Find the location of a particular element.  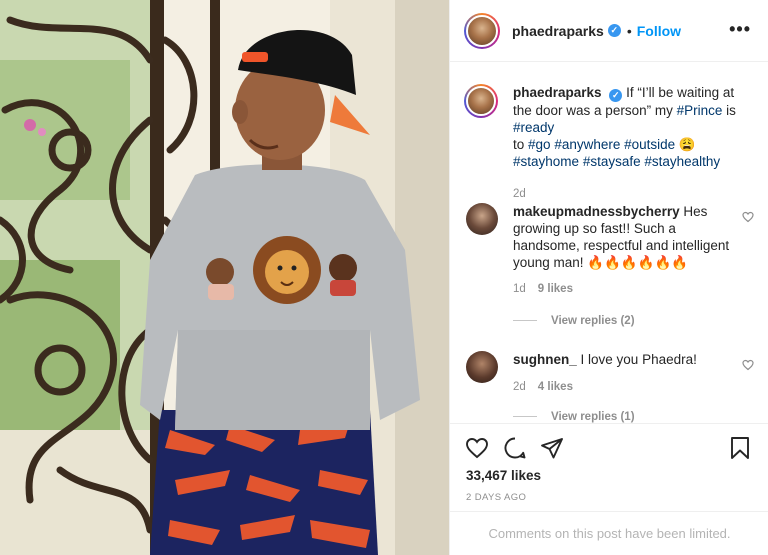

caption-username: phaedraparks is located at coordinates (557, 92).